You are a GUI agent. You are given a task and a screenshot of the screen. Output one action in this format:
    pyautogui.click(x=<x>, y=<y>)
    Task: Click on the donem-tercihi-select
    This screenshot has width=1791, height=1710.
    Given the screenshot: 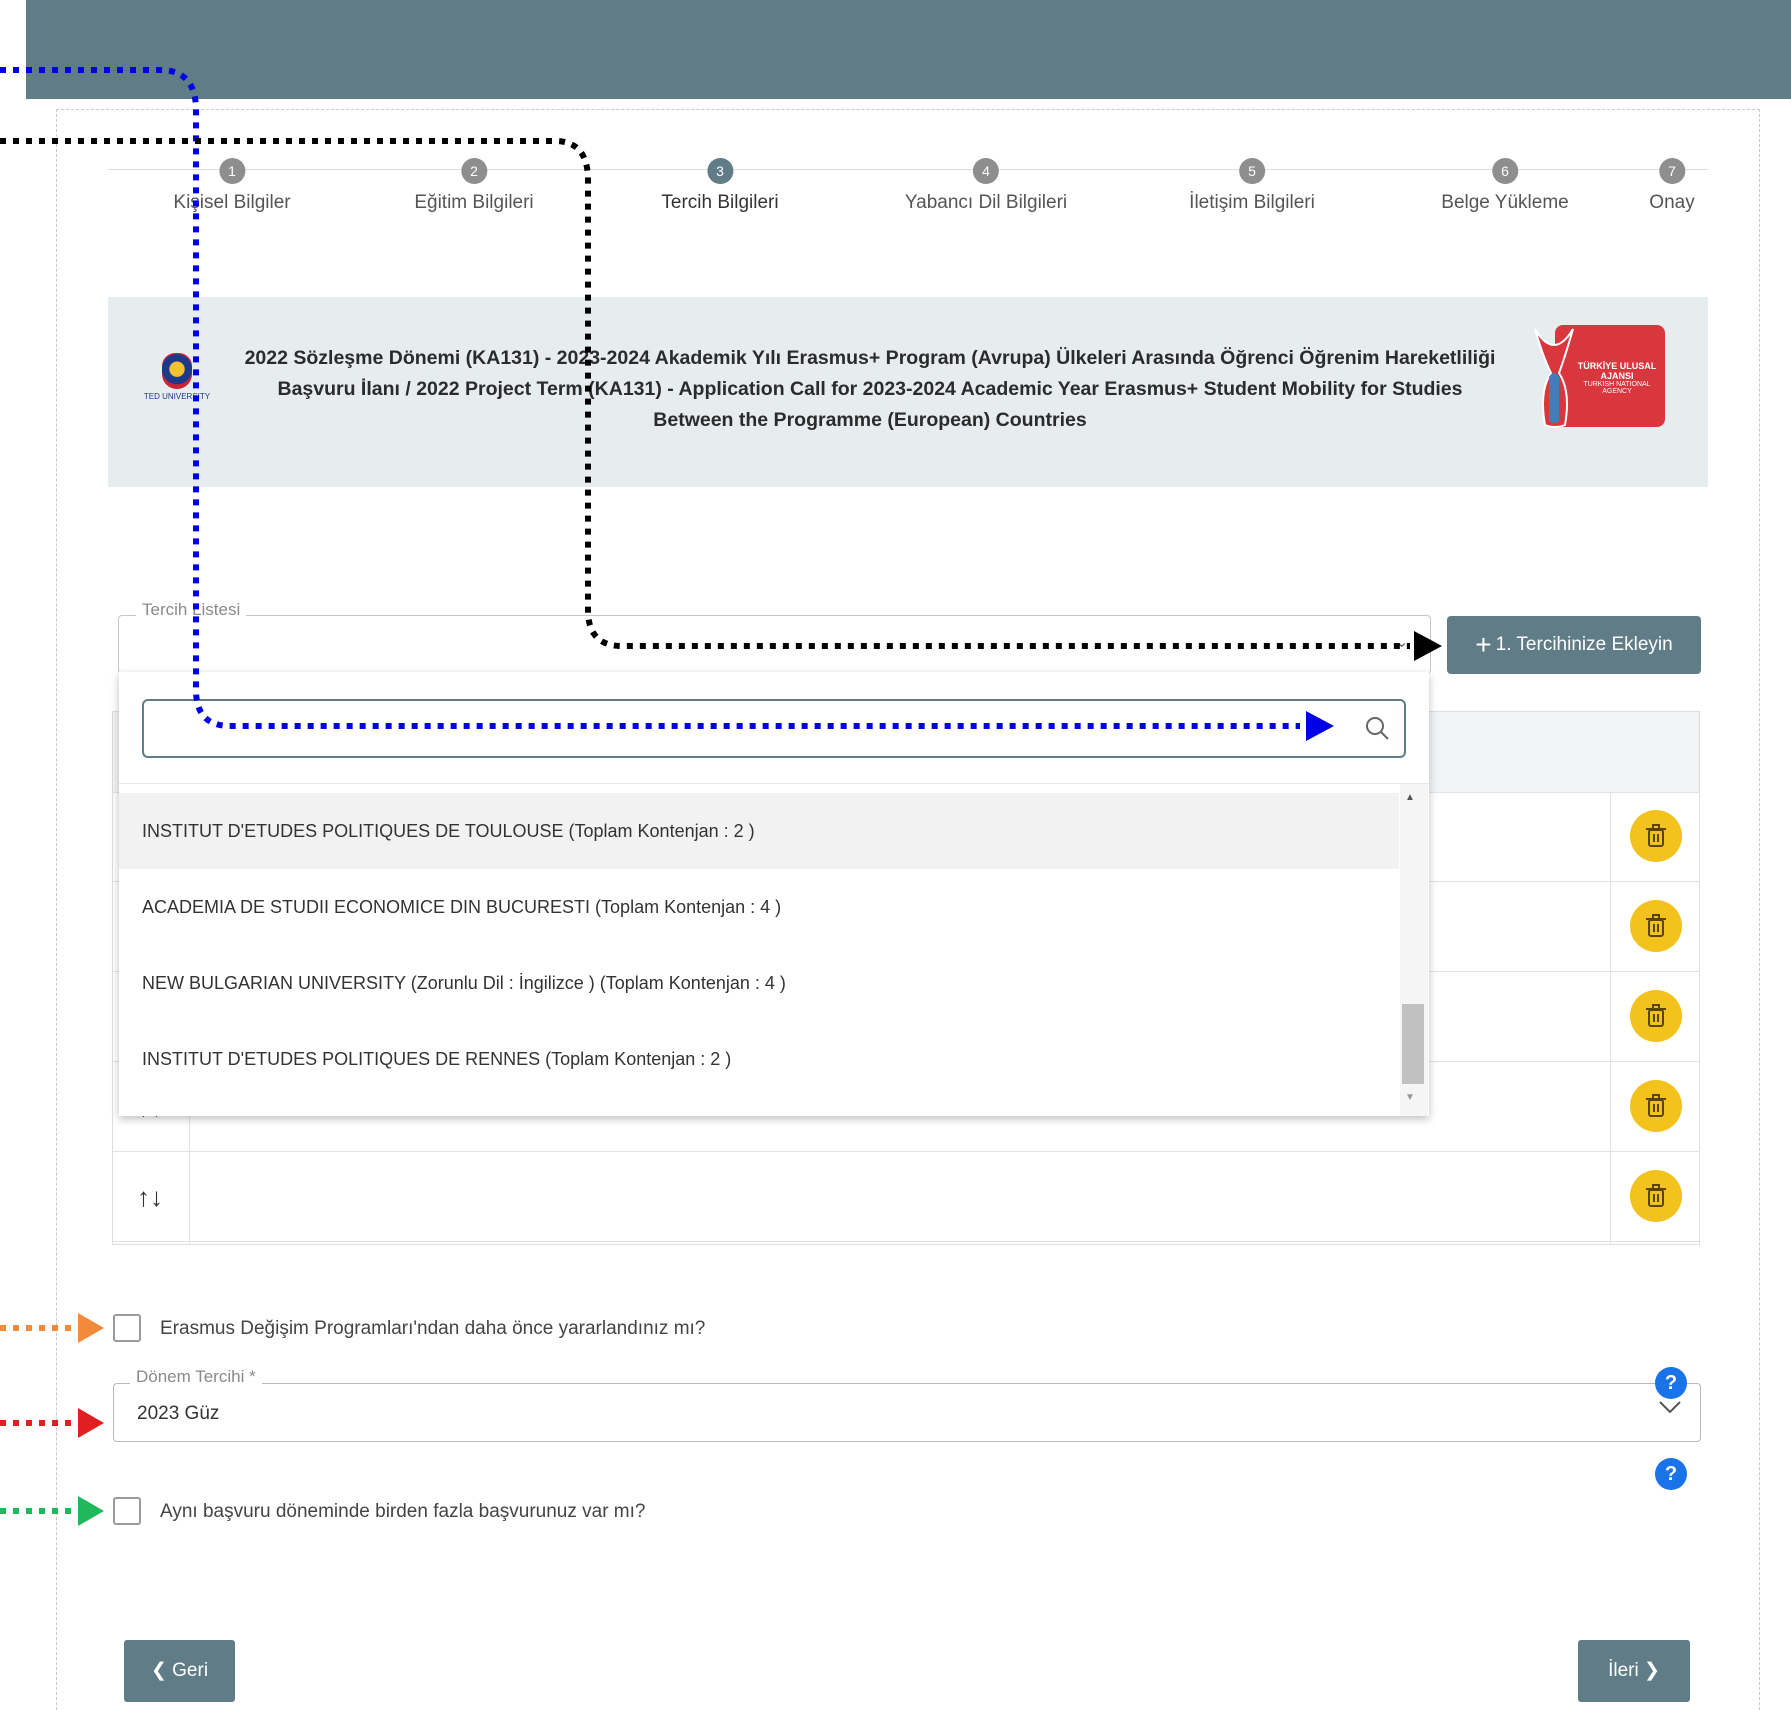 What is the action you would take?
    pyautogui.click(x=907, y=1412)
    